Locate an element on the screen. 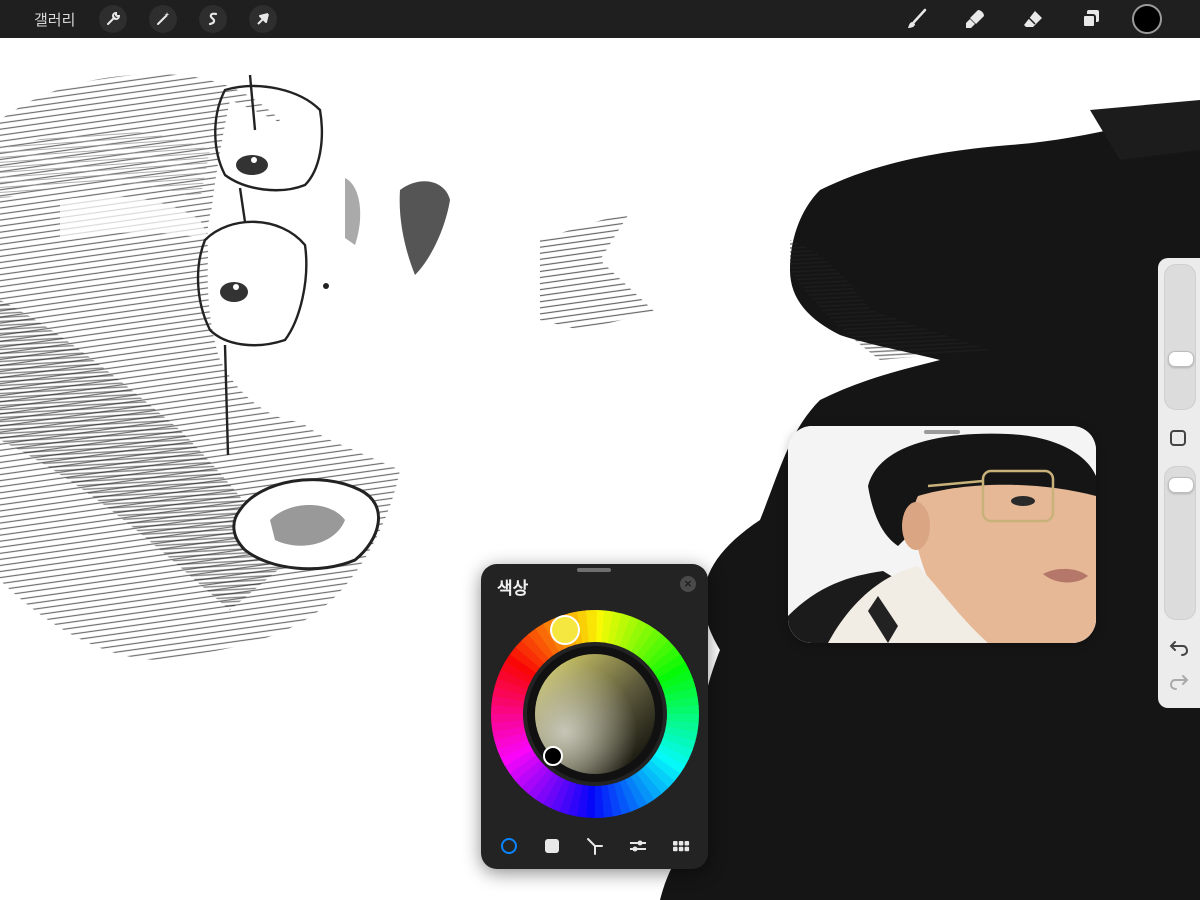 This screenshot has width=1200, height=900. reference-photo is located at coordinates (942, 534).